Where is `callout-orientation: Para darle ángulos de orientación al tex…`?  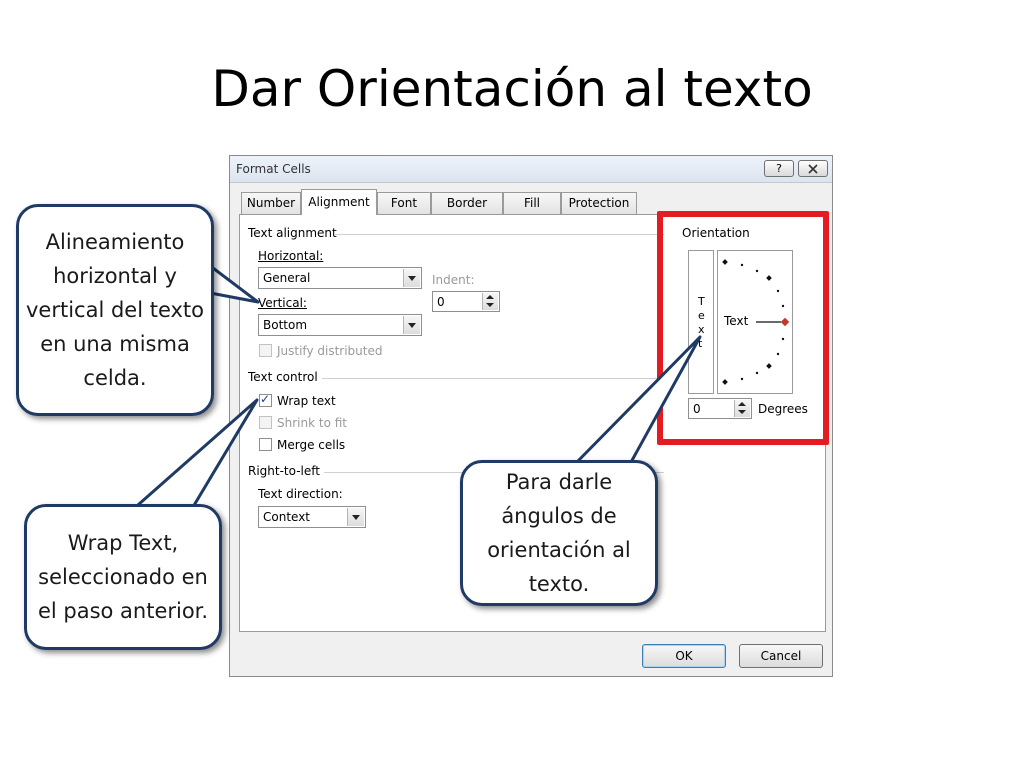 callout-orientation: Para darle ángulos de orientación al tex… is located at coordinates (559, 533).